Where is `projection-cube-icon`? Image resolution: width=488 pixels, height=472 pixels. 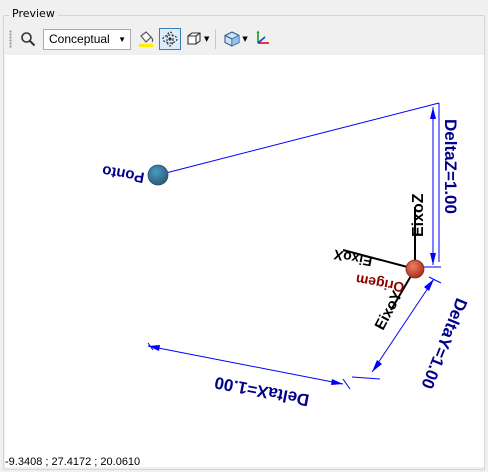
projection-cube-icon is located at coordinates (232, 39).